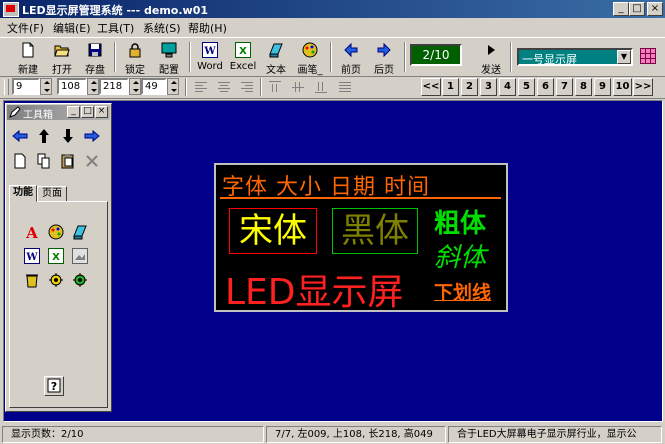 The image size is (665, 444). Describe the element at coordinates (68, 136) in the screenshot. I see `arrow-down-icon` at that location.